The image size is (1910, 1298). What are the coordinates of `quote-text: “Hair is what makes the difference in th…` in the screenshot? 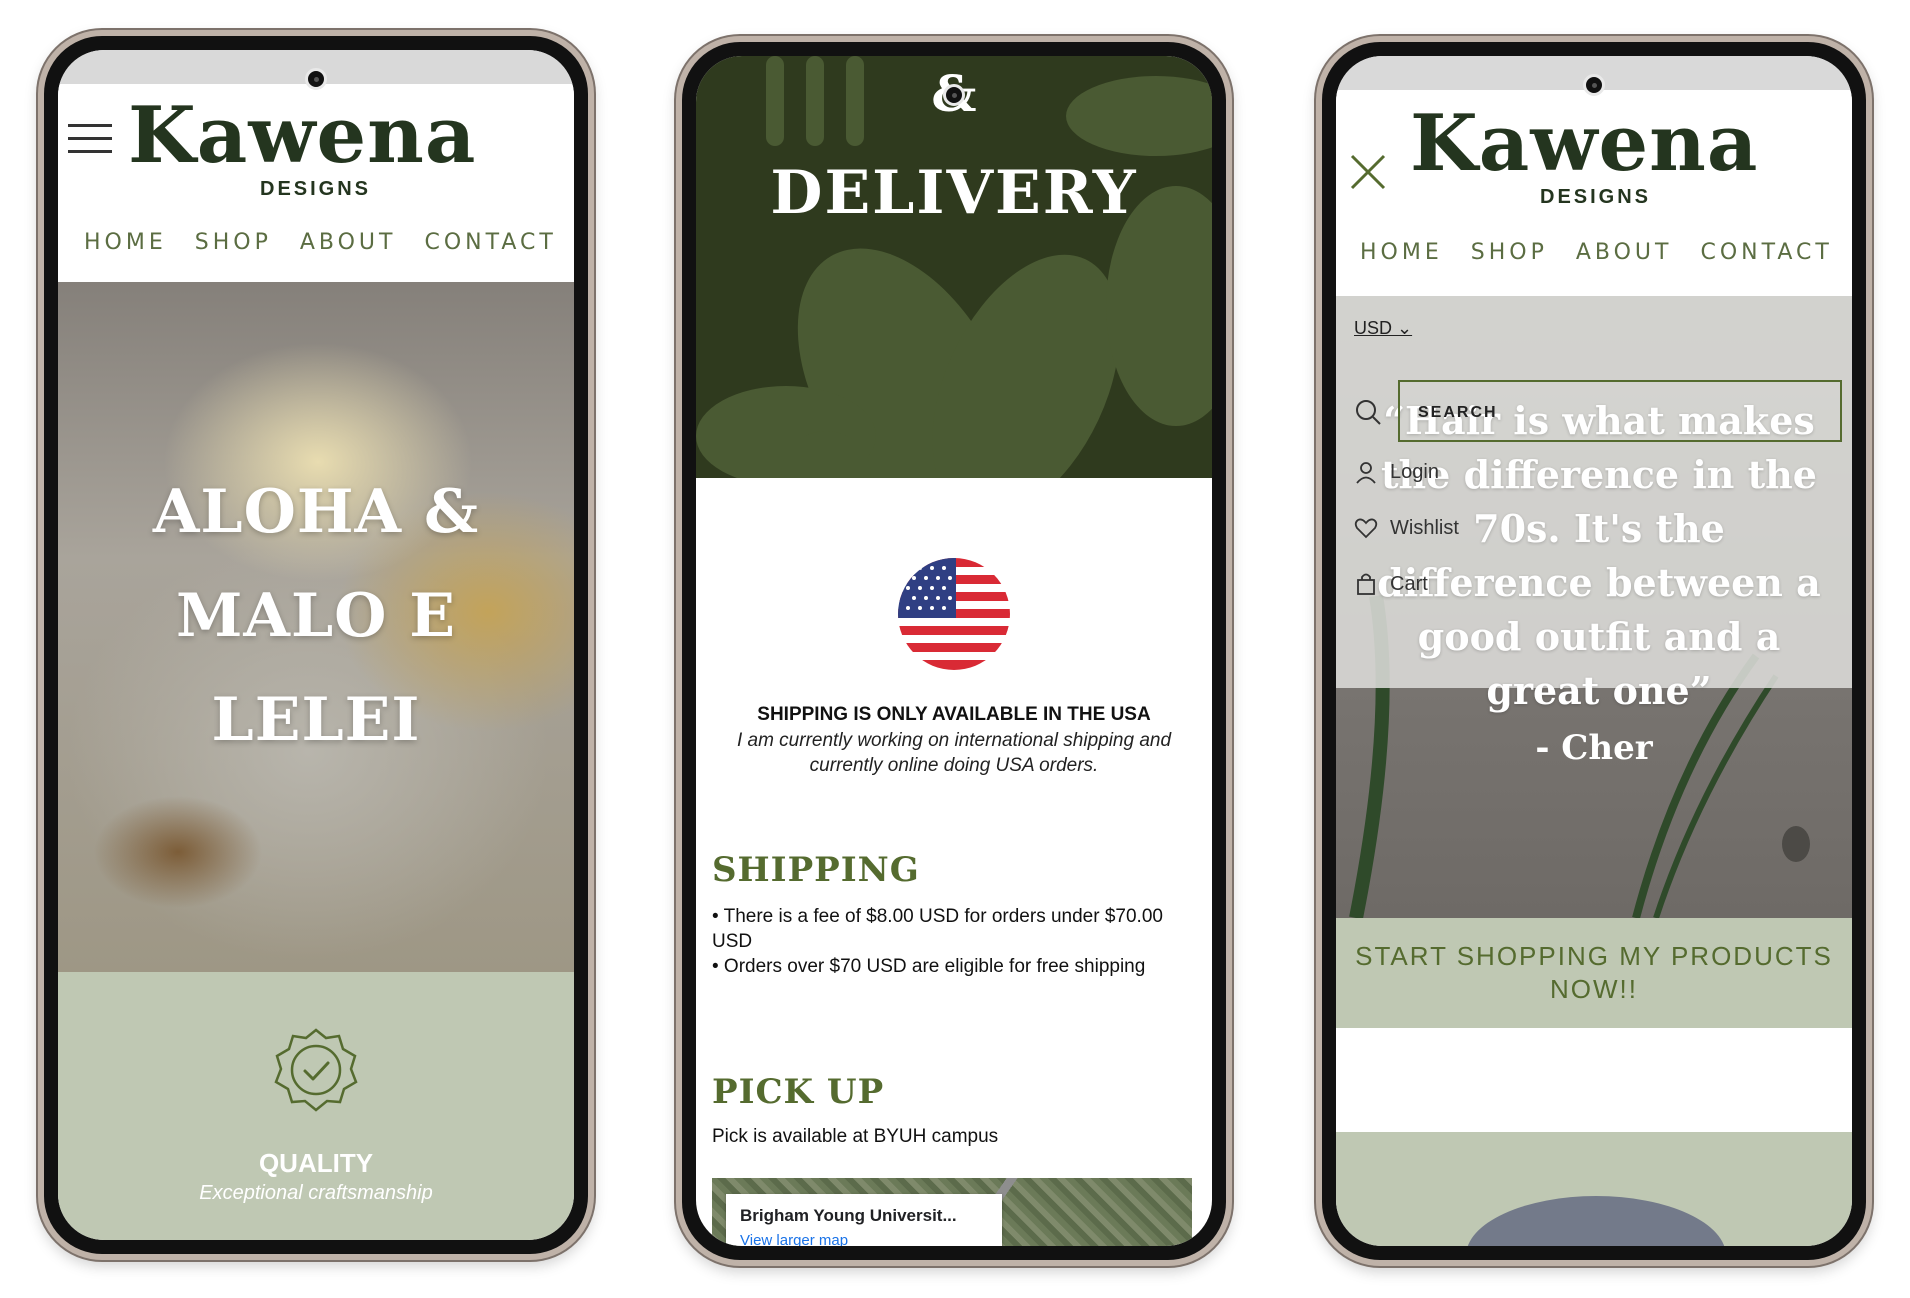 It's located at (1599, 555).